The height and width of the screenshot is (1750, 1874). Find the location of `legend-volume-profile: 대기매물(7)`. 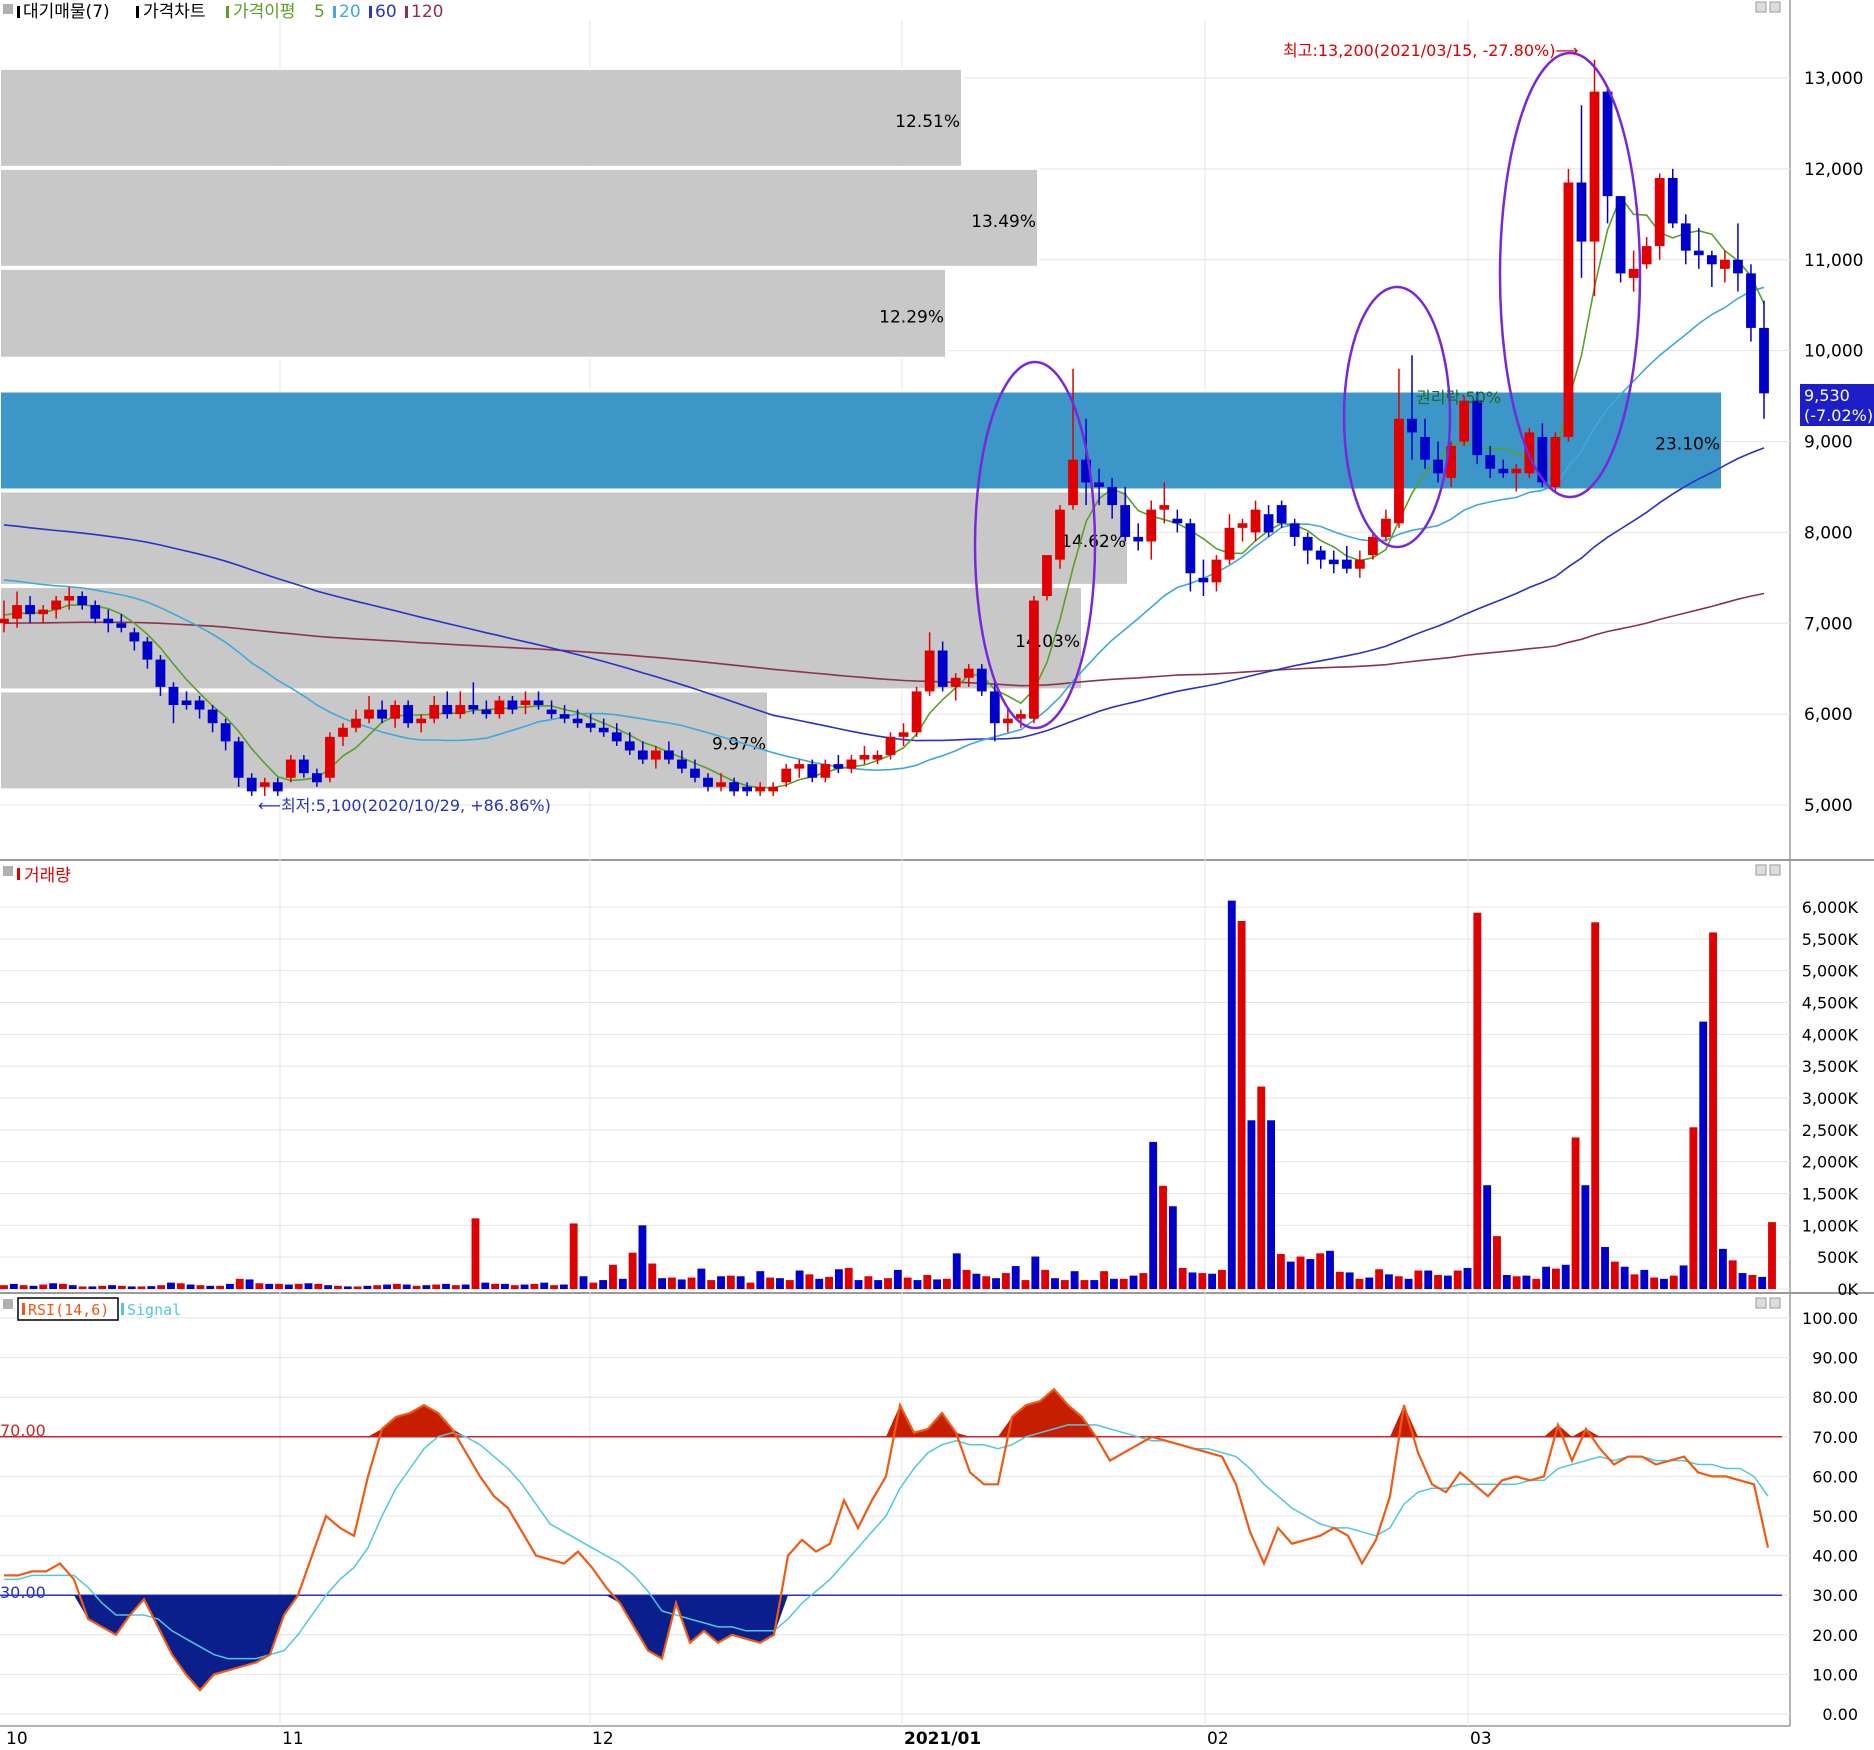

legend-volume-profile: 대기매물(7) is located at coordinates (66, 12).